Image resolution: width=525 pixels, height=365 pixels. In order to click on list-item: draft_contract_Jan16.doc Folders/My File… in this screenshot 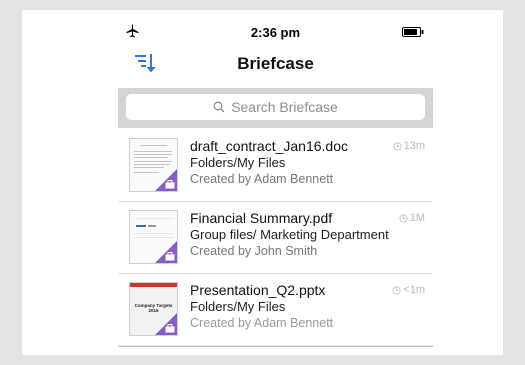, I will do `click(275, 166)`.